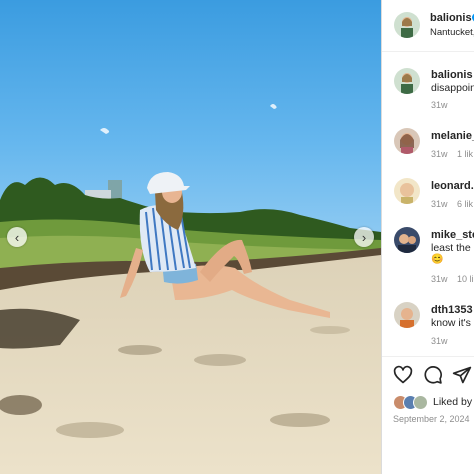 This screenshot has width=474, height=474. What do you see at coordinates (407, 25) in the screenshot?
I see `author-avatar` at bounding box center [407, 25].